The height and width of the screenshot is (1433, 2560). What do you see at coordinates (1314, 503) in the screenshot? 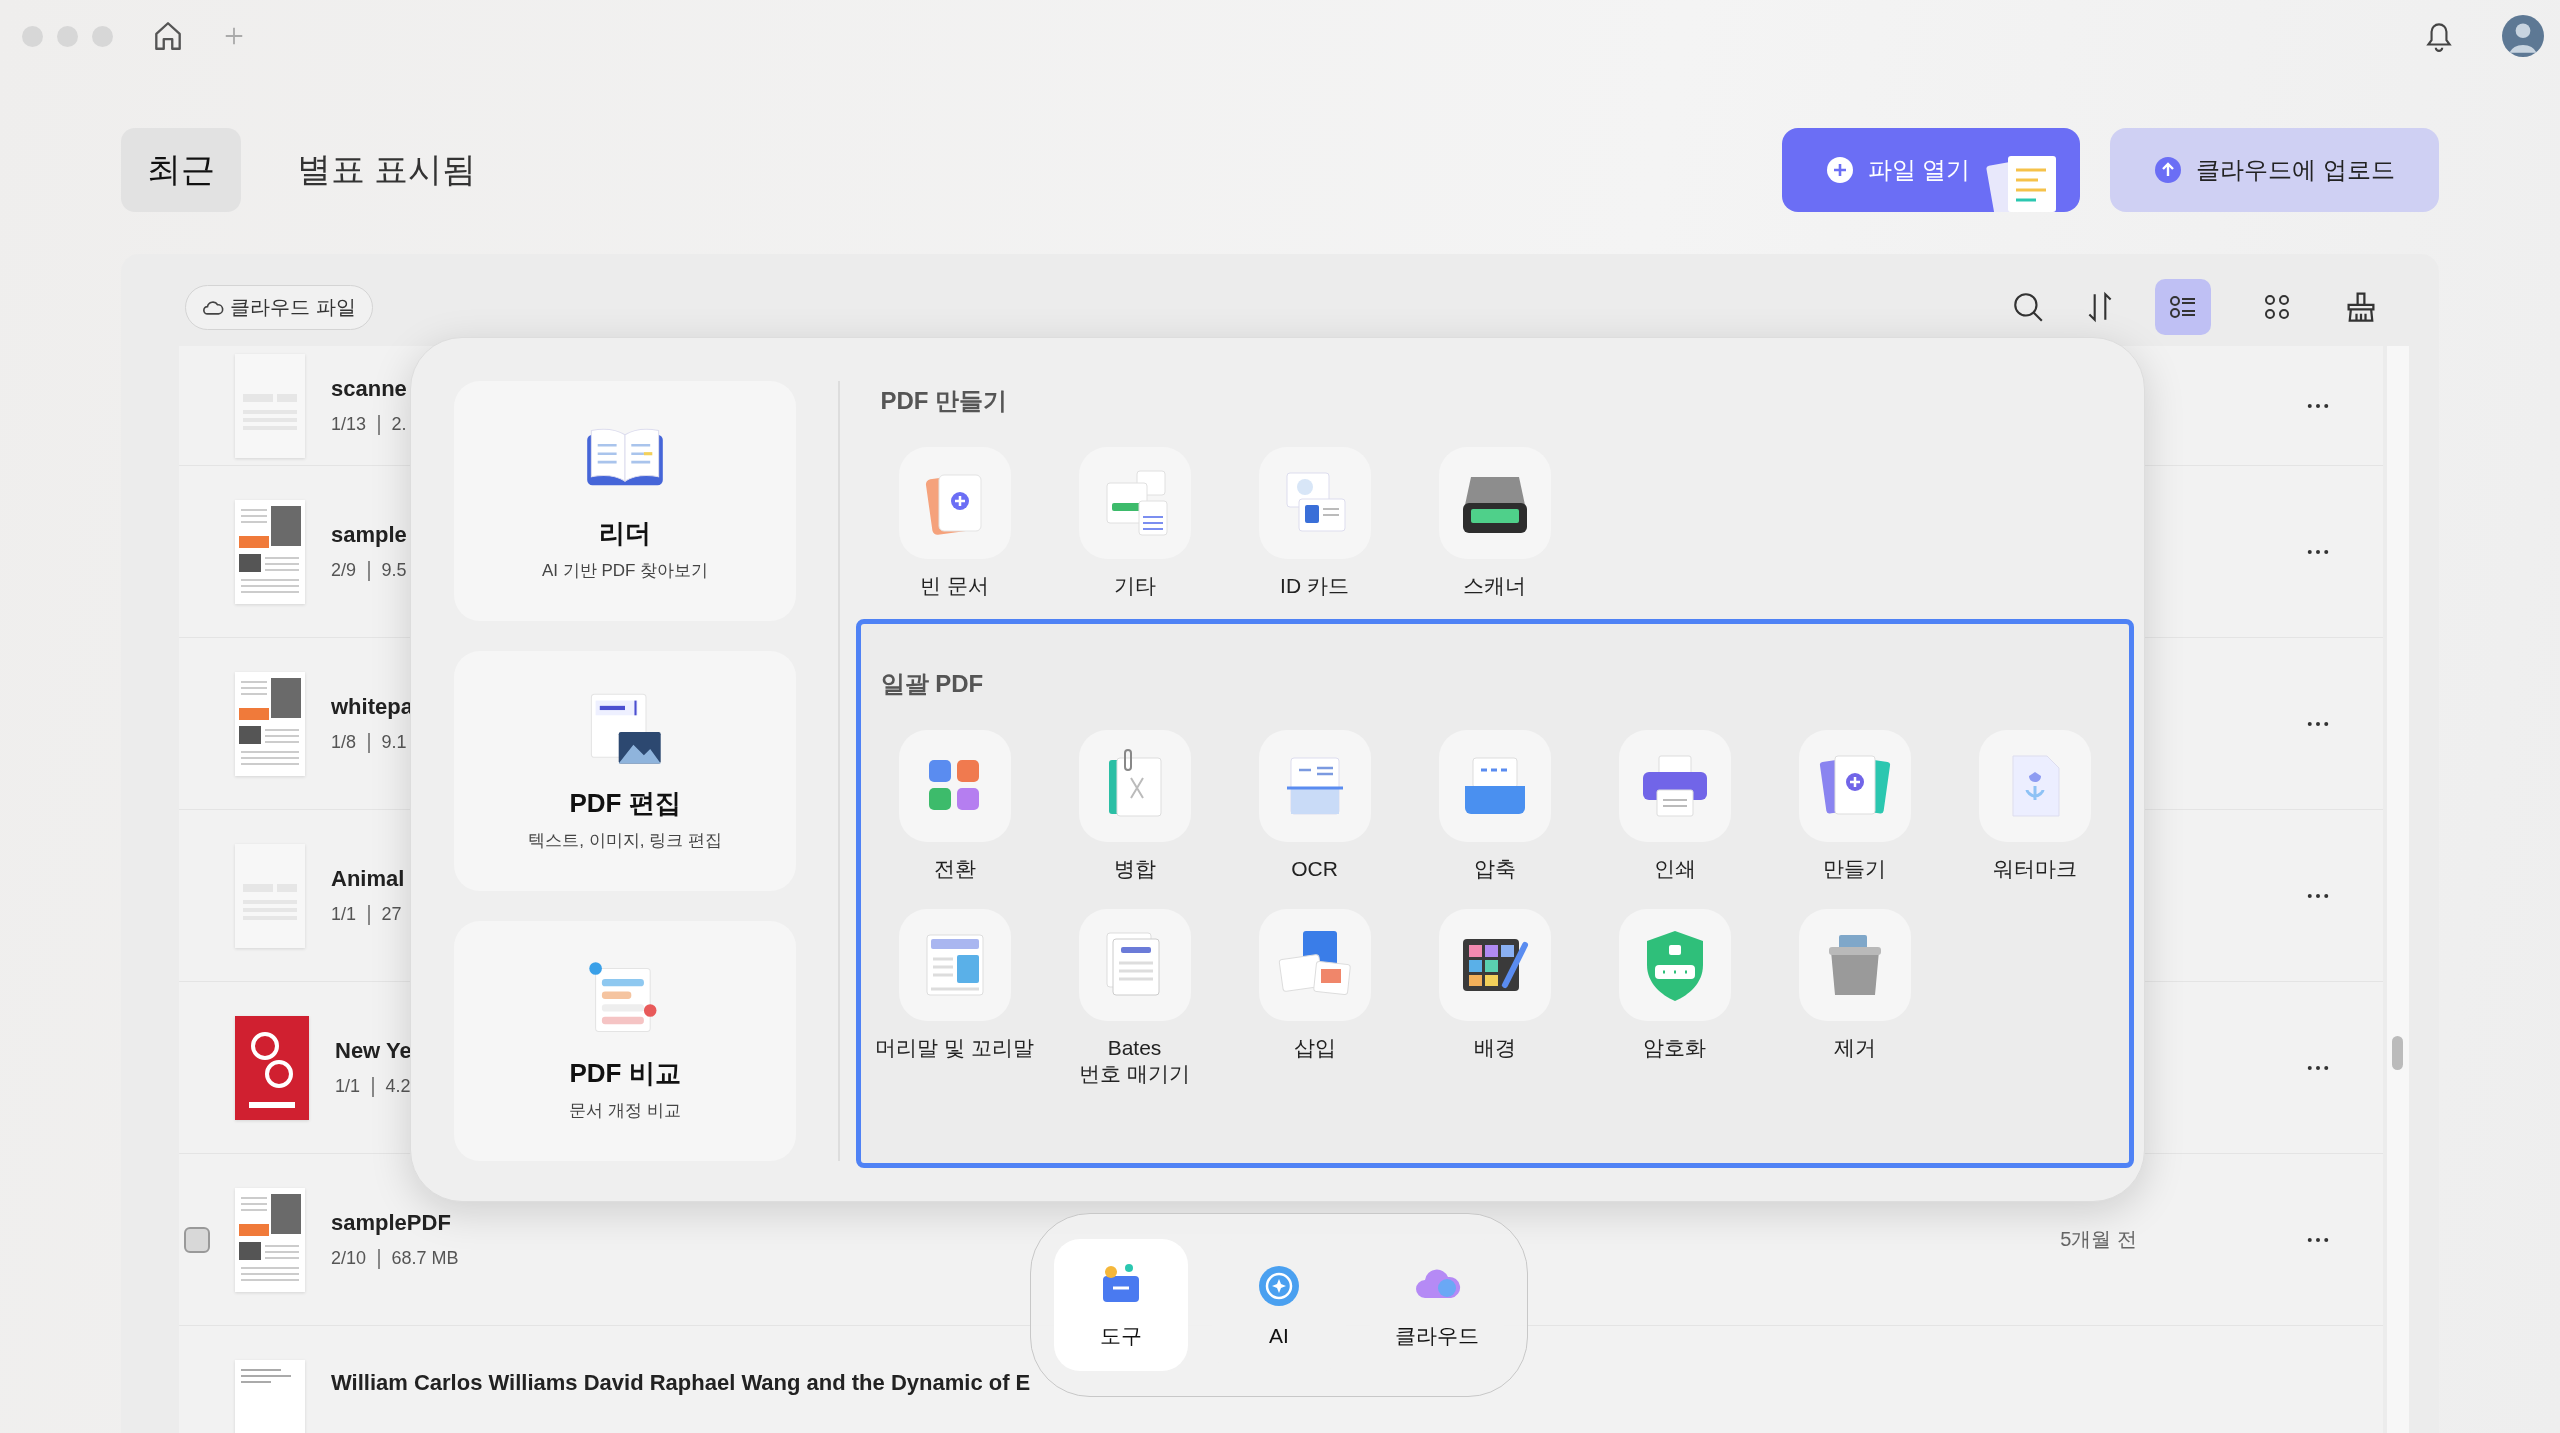
I see `id-card-icon` at bounding box center [1314, 503].